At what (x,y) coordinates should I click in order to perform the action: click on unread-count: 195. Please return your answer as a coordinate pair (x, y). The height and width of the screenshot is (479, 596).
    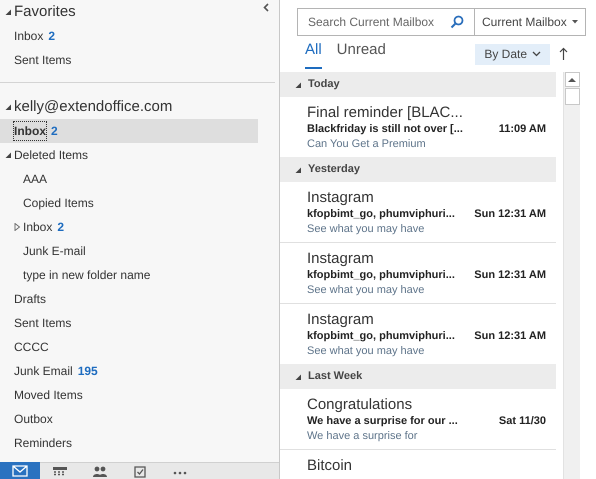
    Looking at the image, I should click on (88, 371).